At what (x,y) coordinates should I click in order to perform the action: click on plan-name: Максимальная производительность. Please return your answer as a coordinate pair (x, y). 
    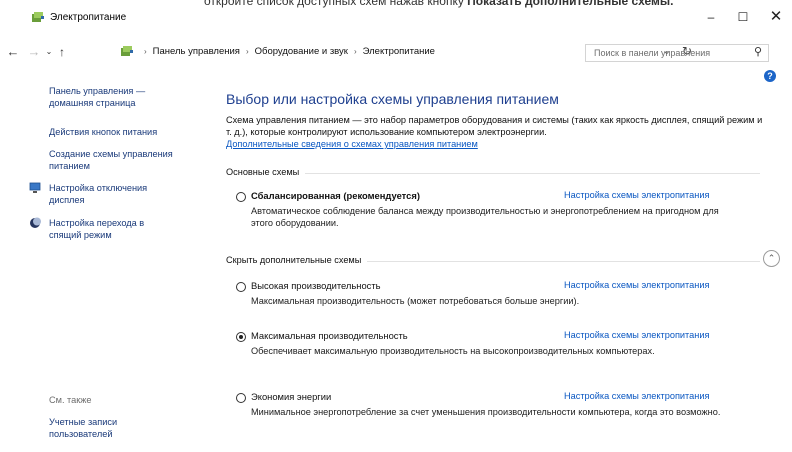
    Looking at the image, I should click on (329, 335).